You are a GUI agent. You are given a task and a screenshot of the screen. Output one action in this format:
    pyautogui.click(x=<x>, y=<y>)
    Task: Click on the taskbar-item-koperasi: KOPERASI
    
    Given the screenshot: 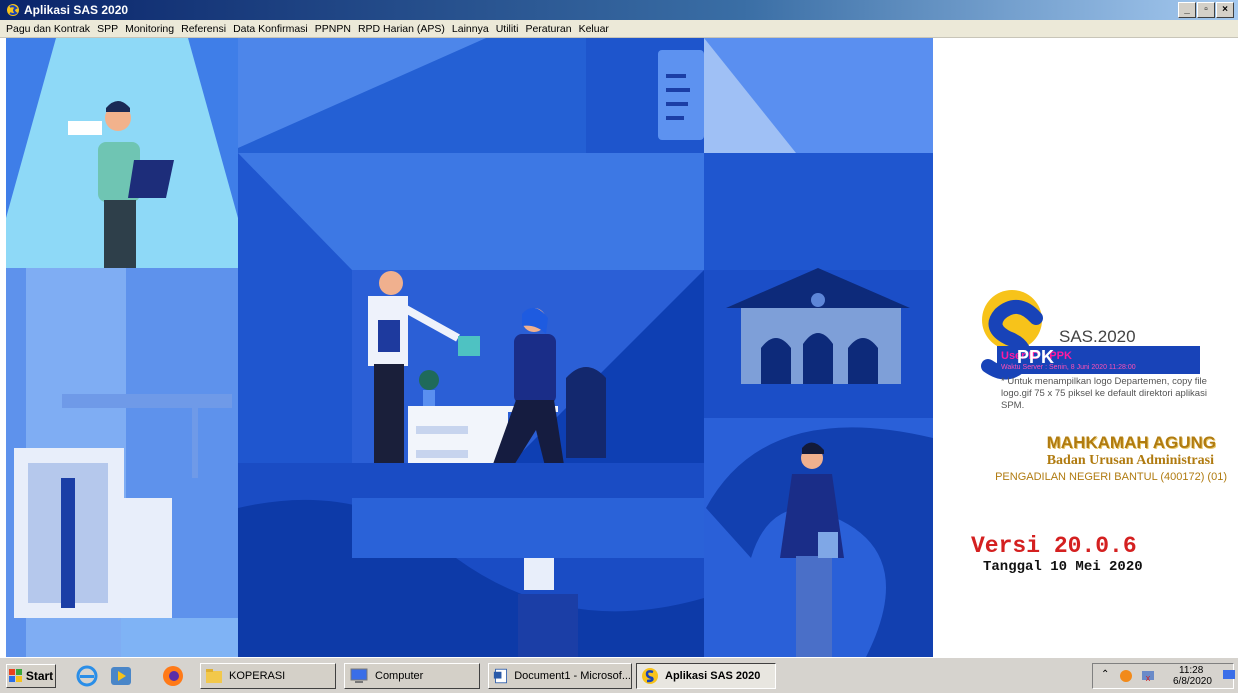 What is the action you would take?
    pyautogui.click(x=268, y=676)
    